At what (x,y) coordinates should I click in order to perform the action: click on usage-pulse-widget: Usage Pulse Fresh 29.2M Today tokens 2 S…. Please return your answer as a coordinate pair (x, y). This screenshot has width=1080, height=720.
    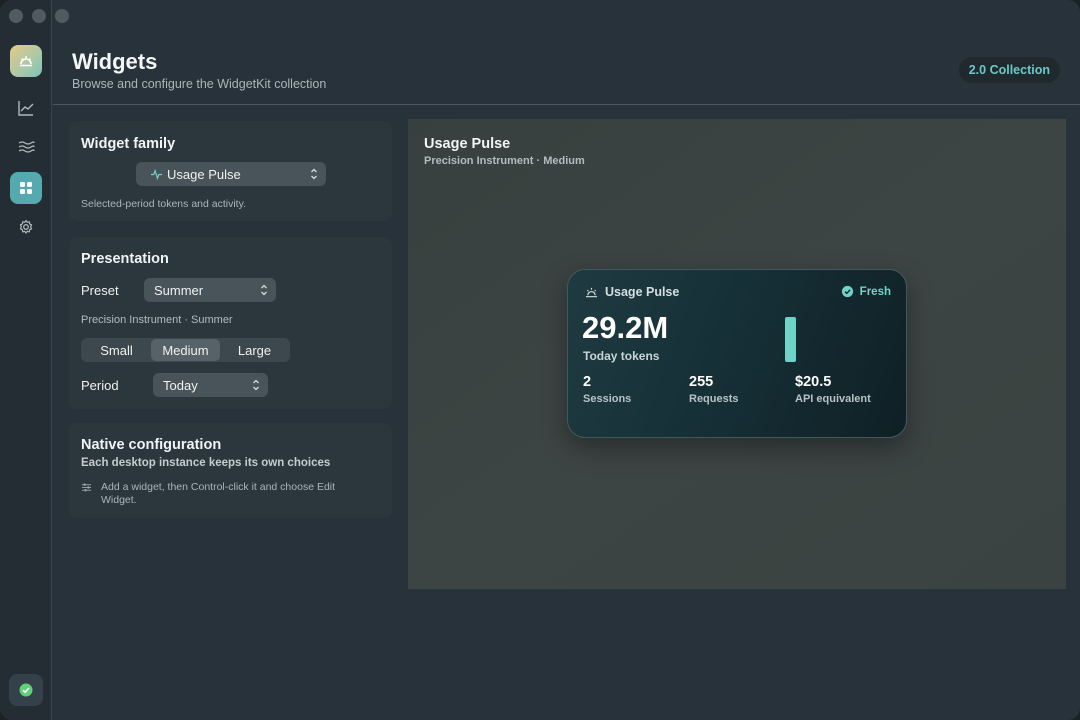
    Looking at the image, I should click on (737, 353).